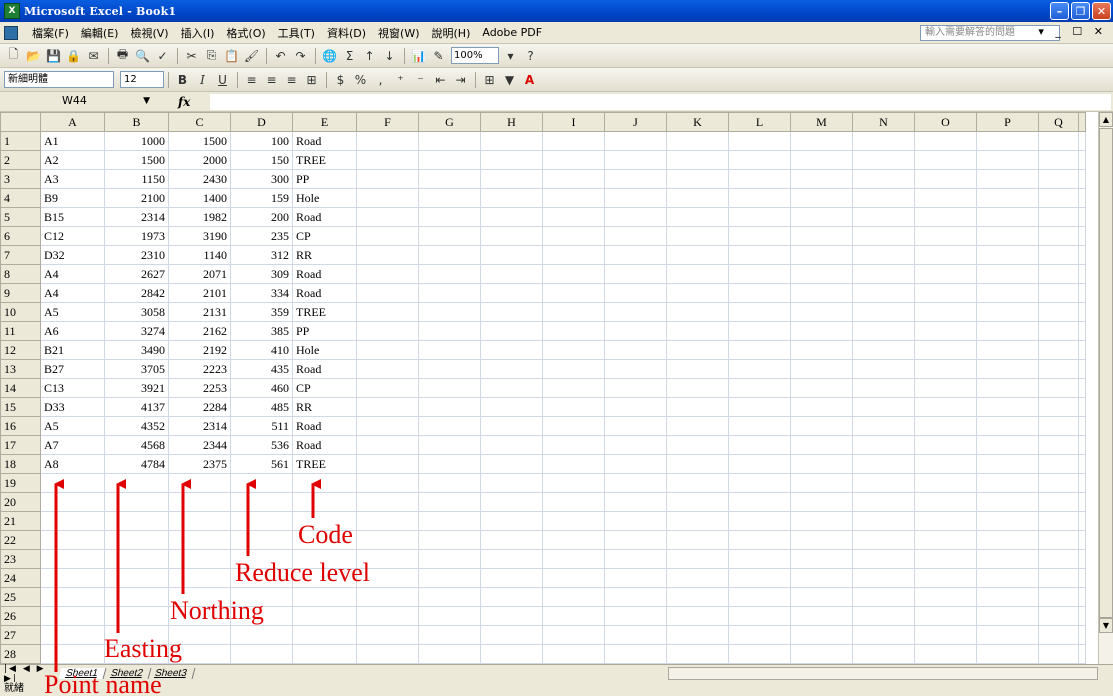 The image size is (1113, 696). Describe the element at coordinates (251, 80) in the screenshot. I see `align-left-icon: ≡` at that location.